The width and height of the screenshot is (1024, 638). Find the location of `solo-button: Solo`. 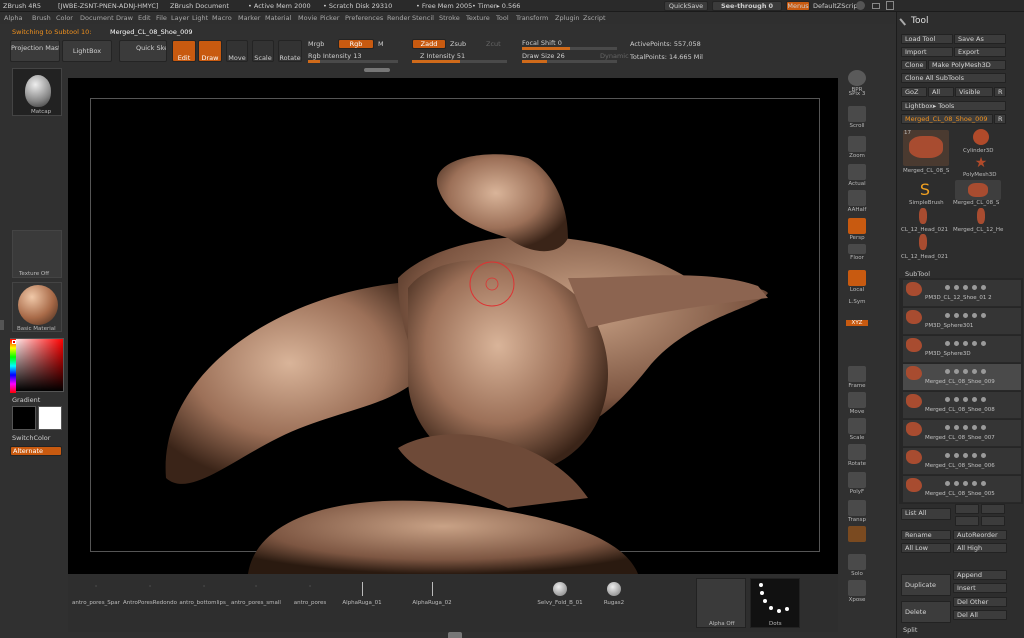

solo-button: Solo is located at coordinates (857, 566).